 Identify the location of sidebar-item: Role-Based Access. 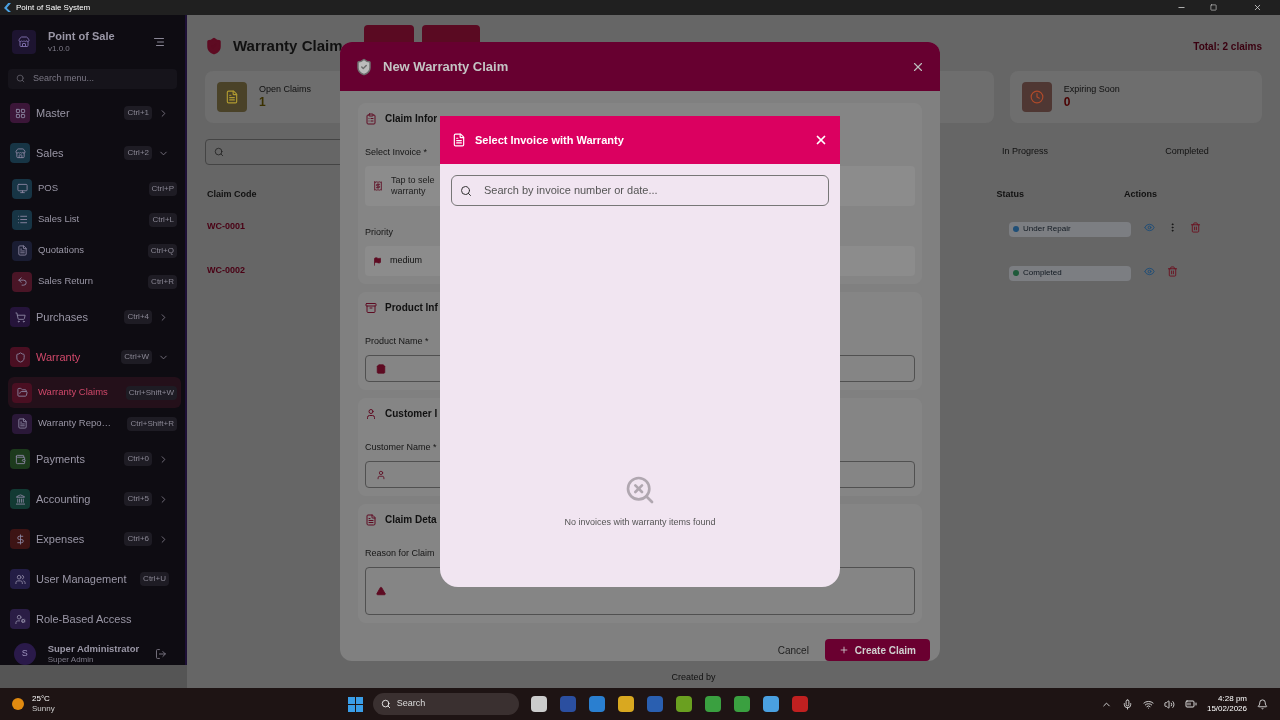
(92, 619).